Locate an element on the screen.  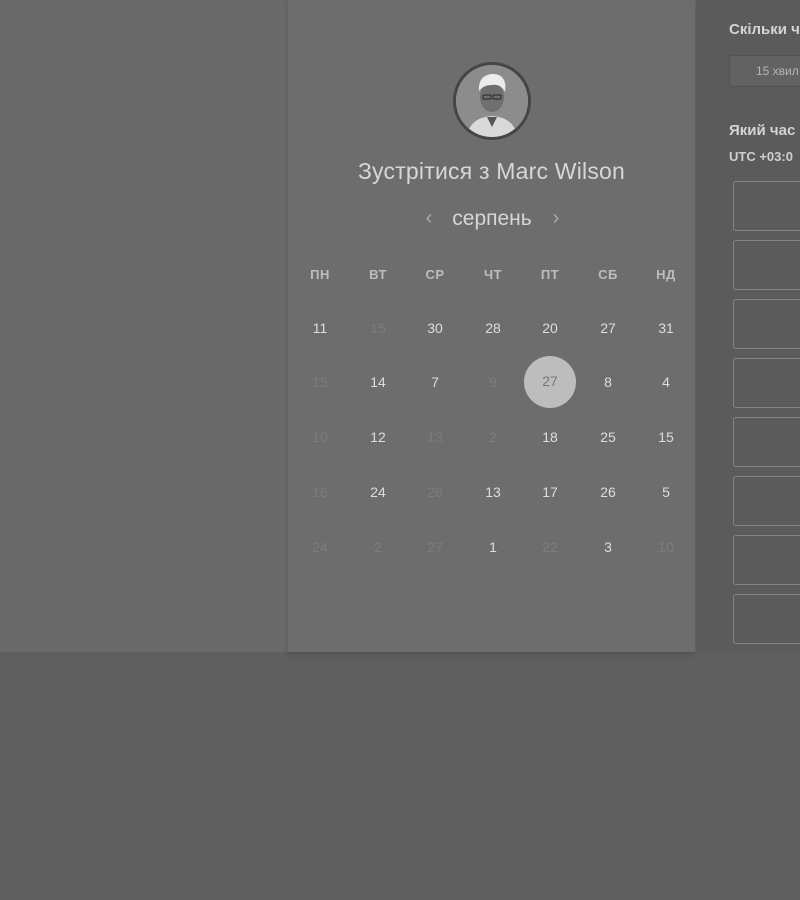
duration-heading: Скільки ч is located at coordinates (764, 29).